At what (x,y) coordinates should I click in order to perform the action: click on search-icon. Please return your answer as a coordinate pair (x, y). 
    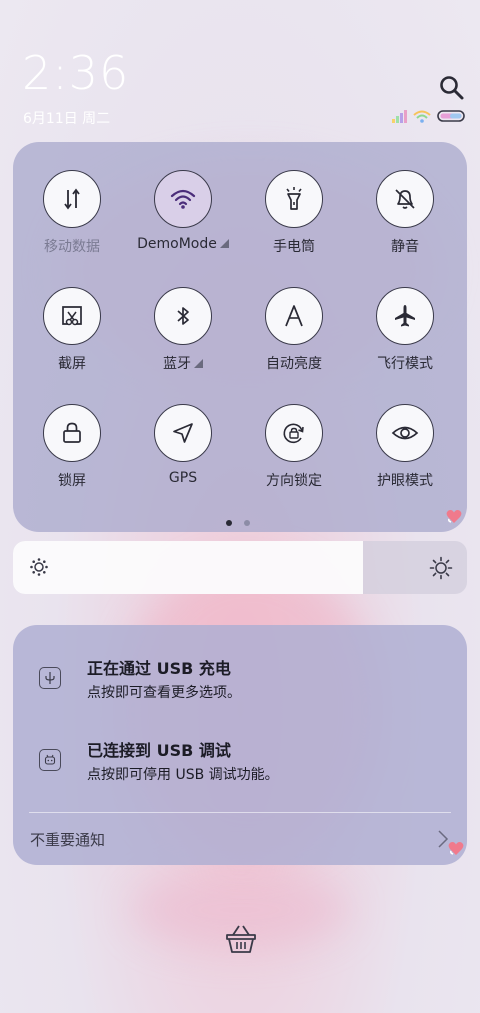
    Looking at the image, I should click on (452, 88).